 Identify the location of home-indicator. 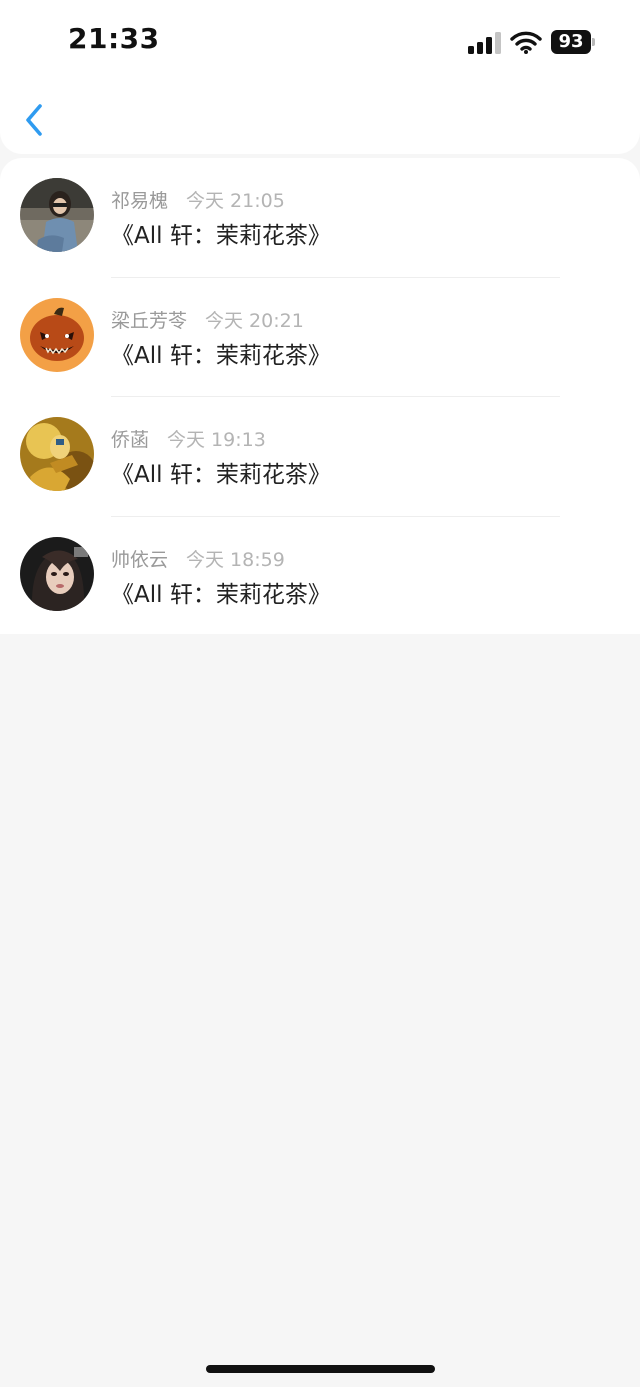
(320, 1369).